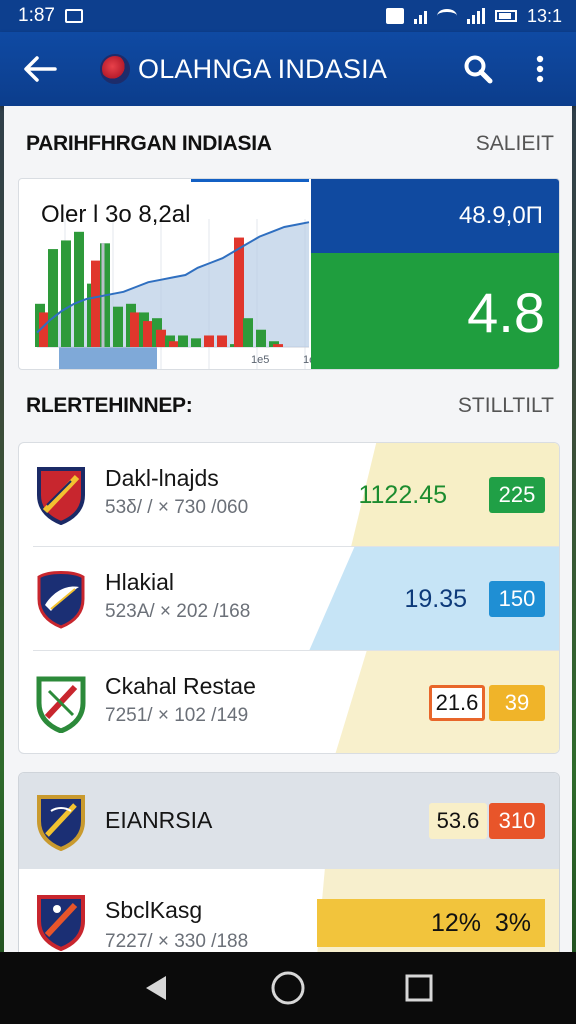  I want to click on status-bar: 1:87 13:1, so click(288, 16).